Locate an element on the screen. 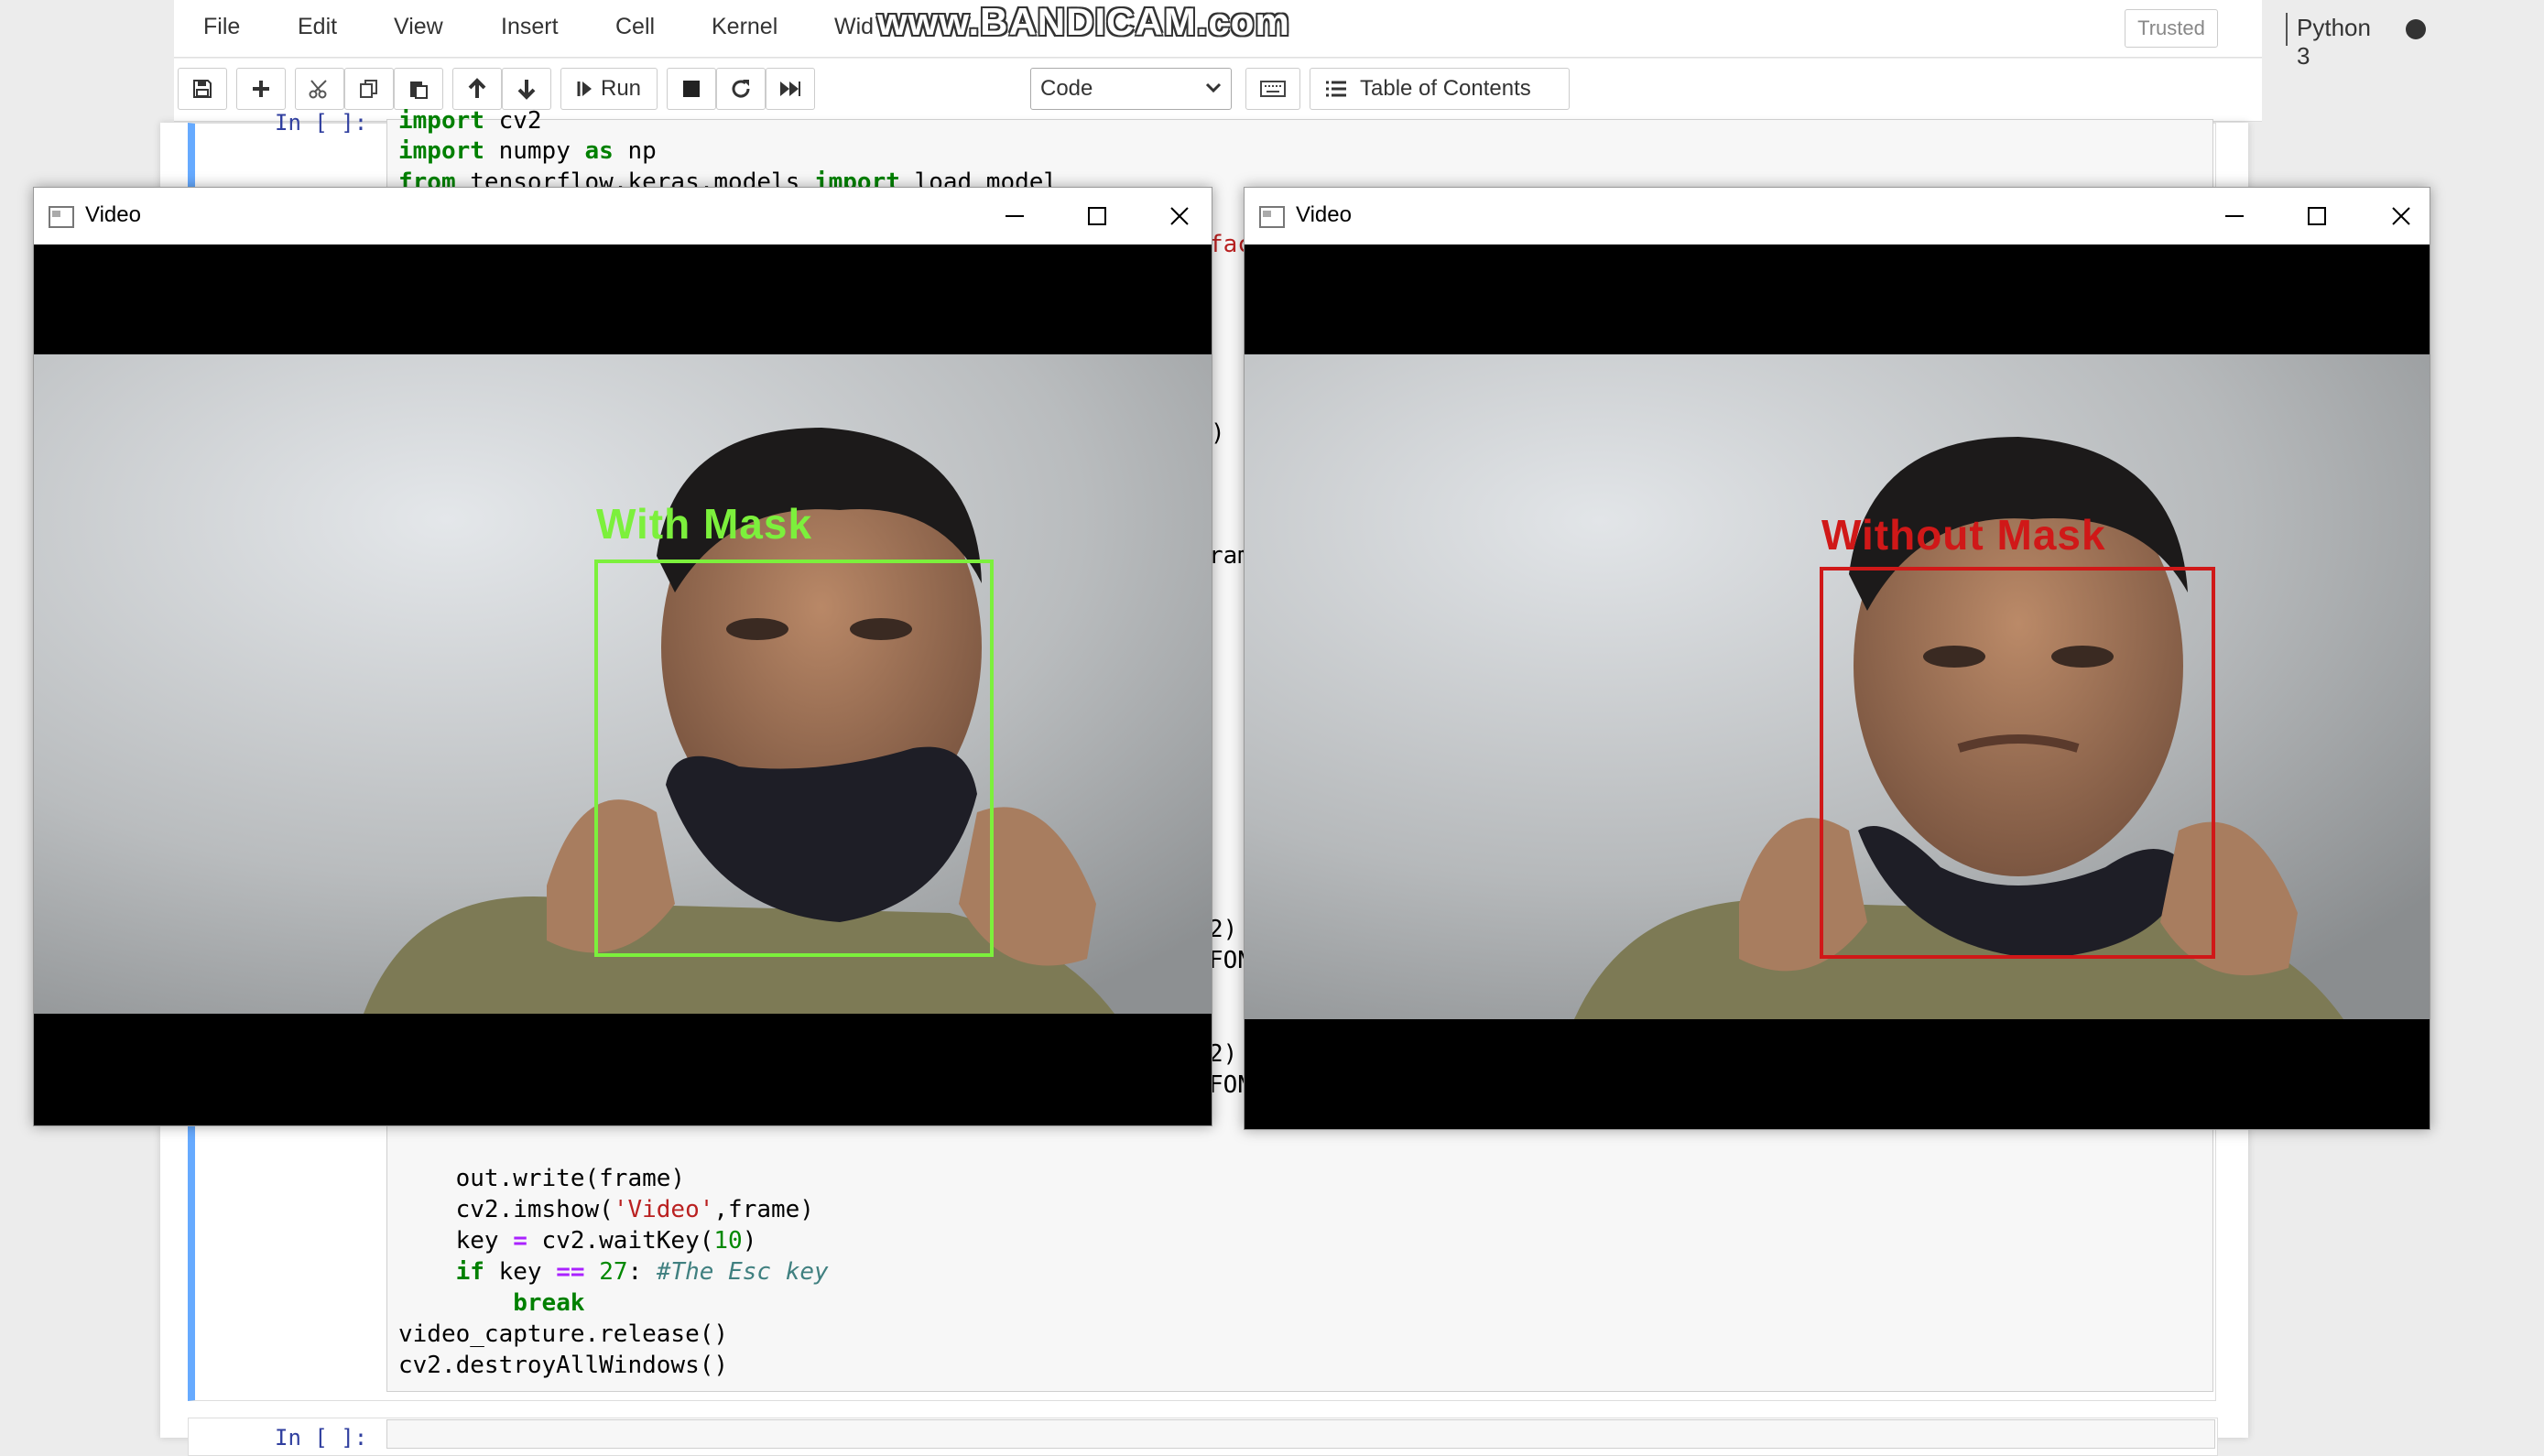 This screenshot has height=1456, width=2544. code-line: out.write(frame) is located at coordinates (542, 1178).